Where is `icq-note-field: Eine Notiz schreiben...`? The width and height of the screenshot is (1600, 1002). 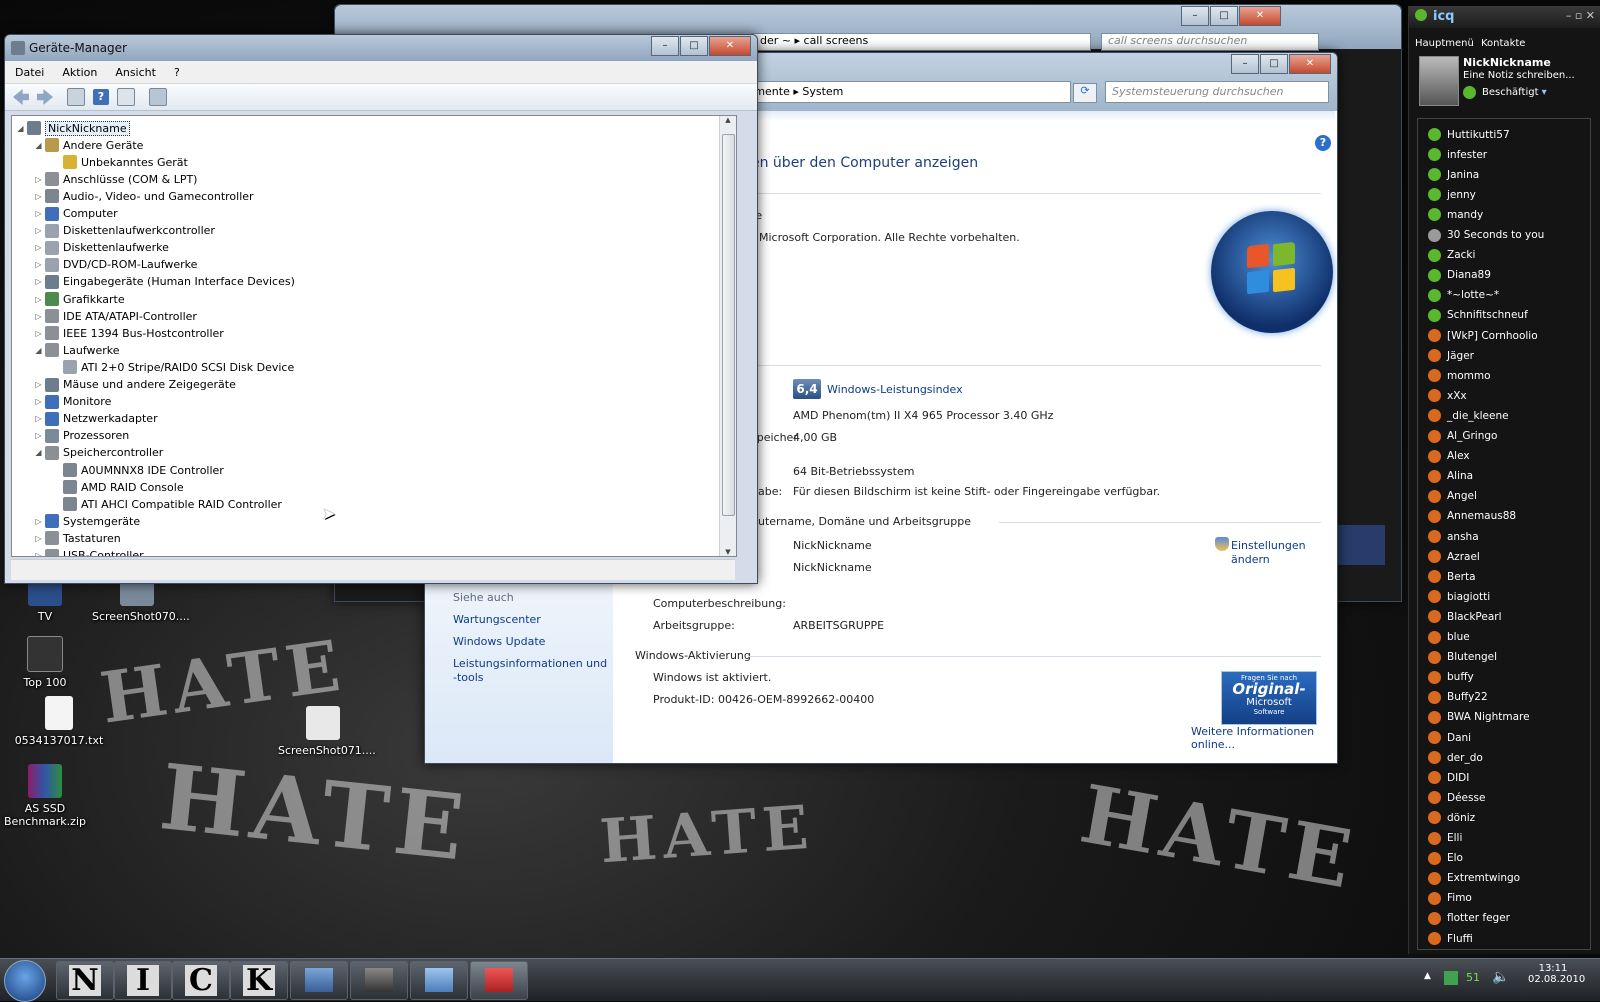 icq-note-field: Eine Notiz schreiben... is located at coordinates (1519, 75).